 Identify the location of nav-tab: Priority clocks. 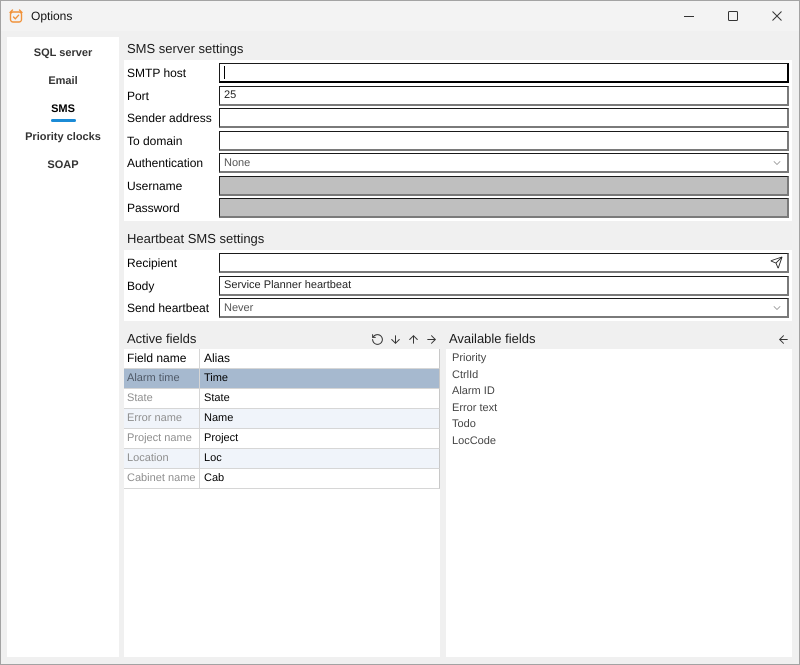
(63, 137).